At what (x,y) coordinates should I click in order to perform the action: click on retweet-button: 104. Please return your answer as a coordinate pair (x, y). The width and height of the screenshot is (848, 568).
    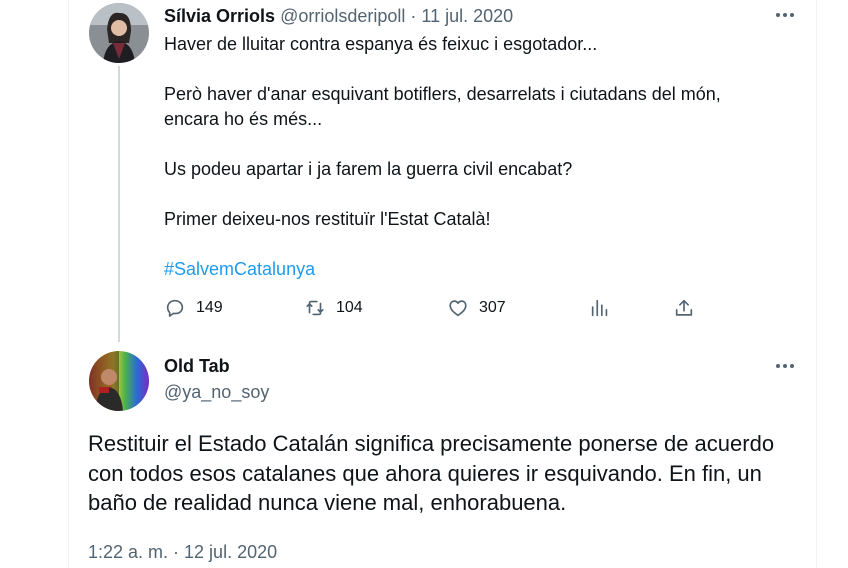
    Looking at the image, I should click on (333, 308).